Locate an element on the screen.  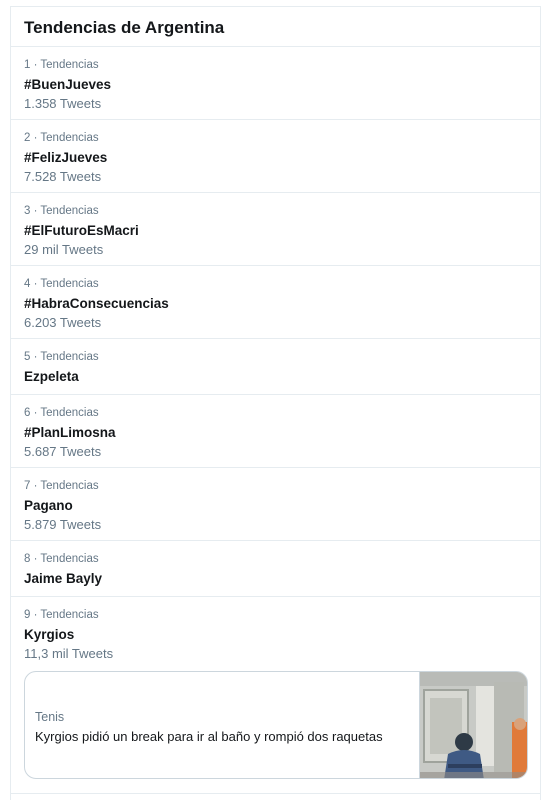
trend-name: Kyrgios is located at coordinates (49, 634).